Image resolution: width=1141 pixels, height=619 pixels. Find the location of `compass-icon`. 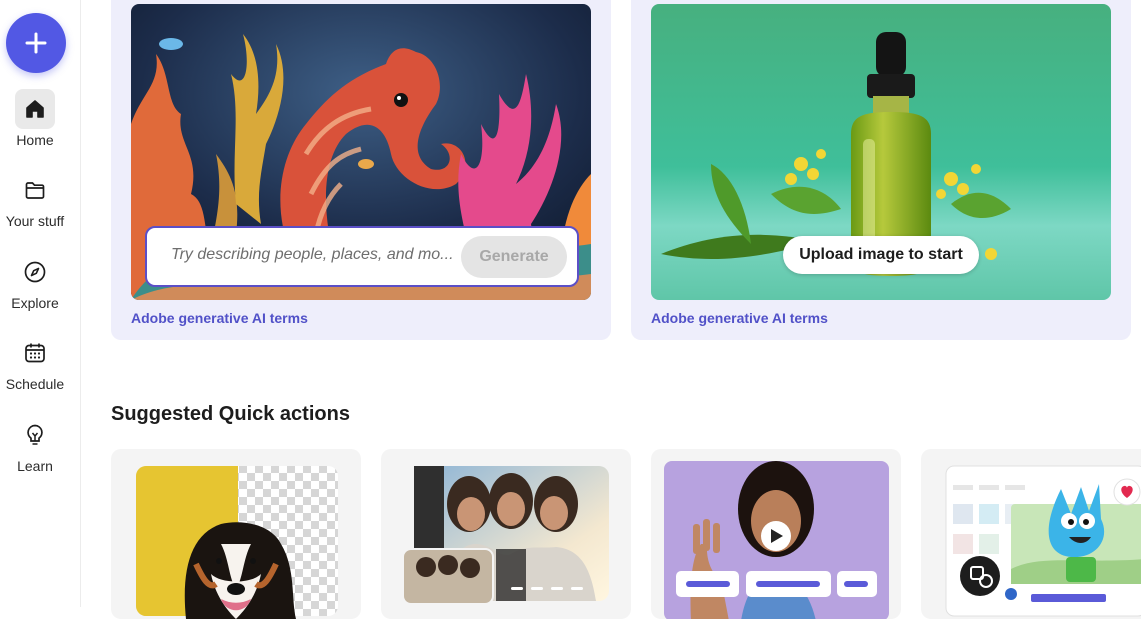

compass-icon is located at coordinates (35, 272).